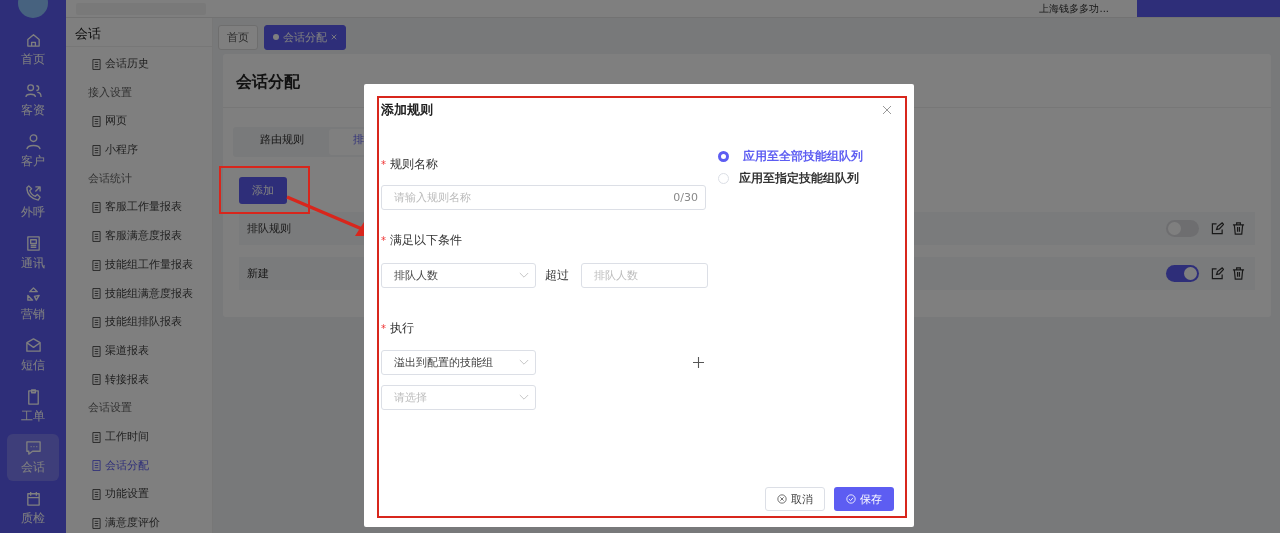 Image resolution: width=1280 pixels, height=533 pixels. Describe the element at coordinates (139, 437) in the screenshot. I see `submenu-item: 工作时间` at that location.